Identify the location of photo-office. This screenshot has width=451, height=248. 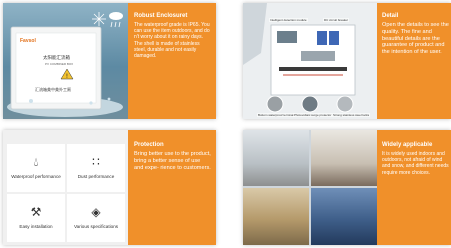
(276, 158).